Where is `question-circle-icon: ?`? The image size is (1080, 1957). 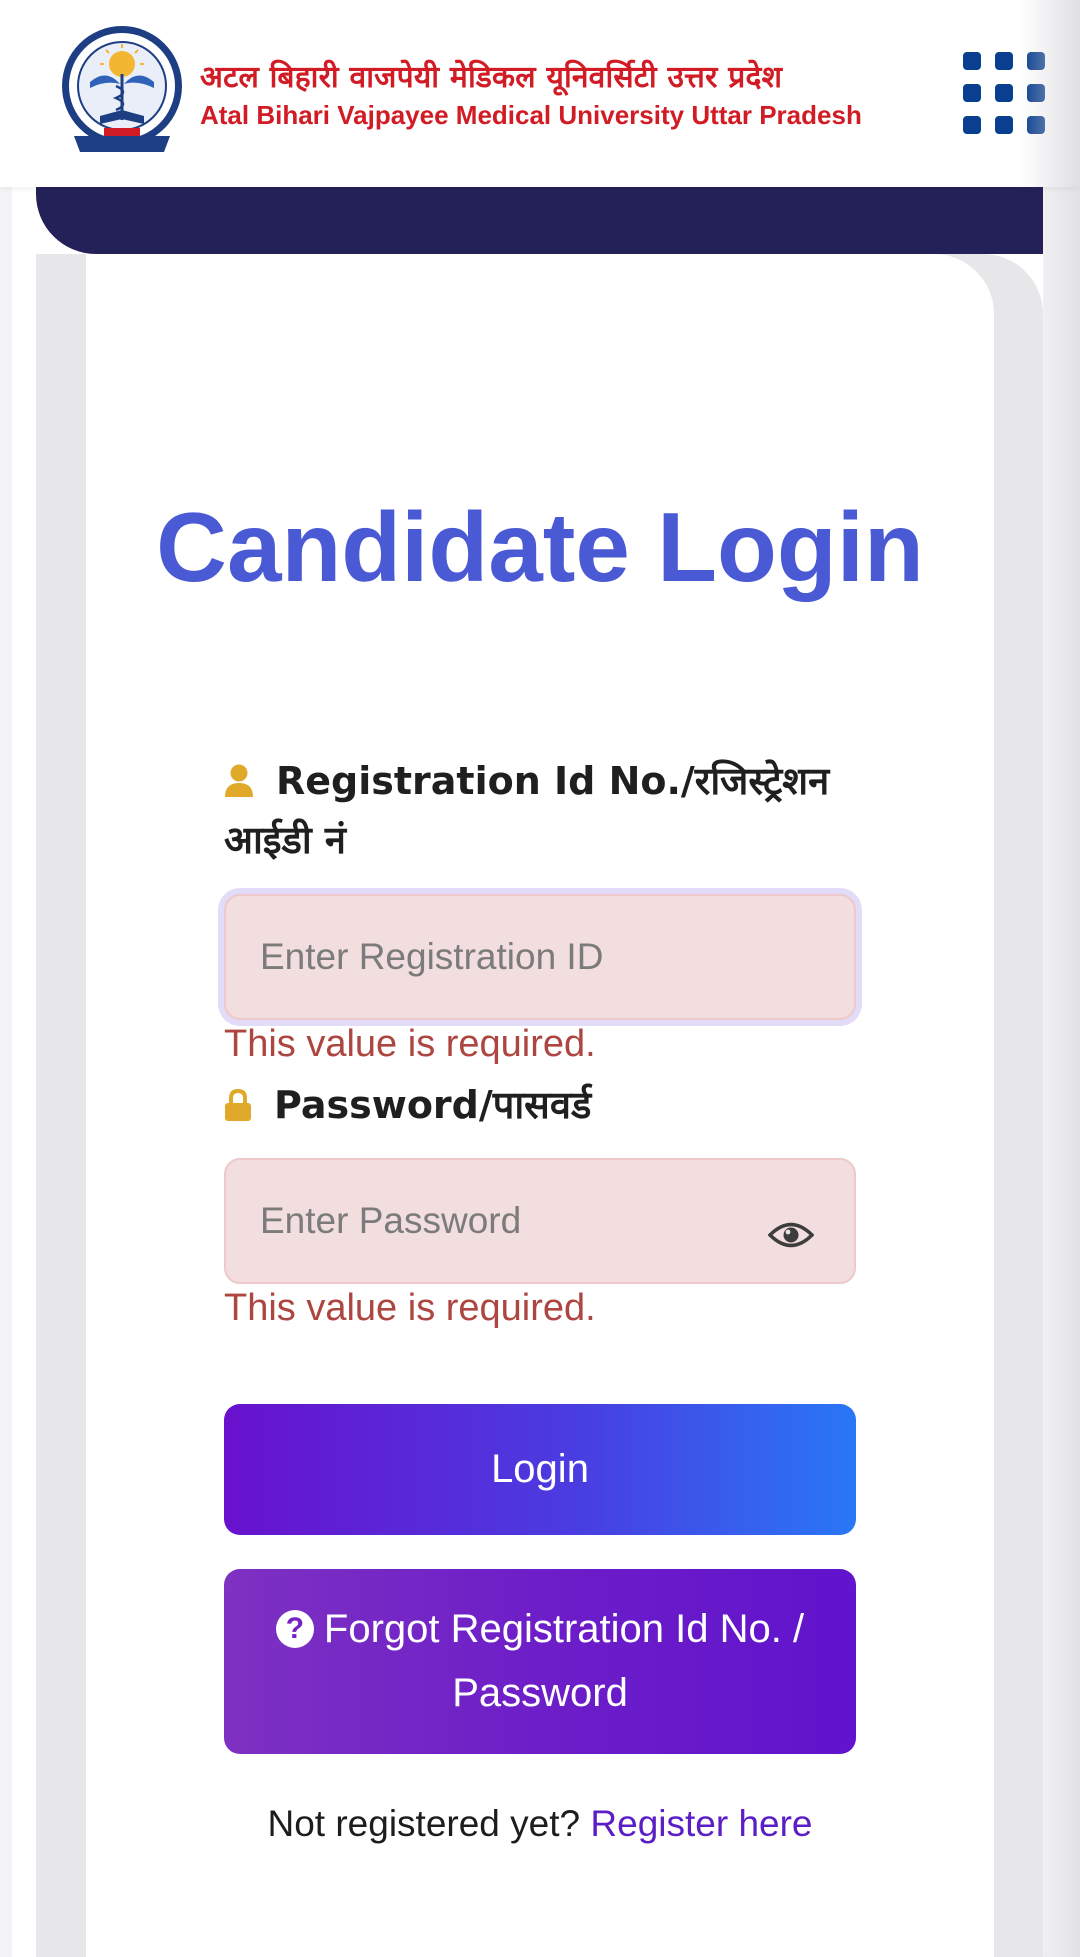
question-circle-icon: ? is located at coordinates (294, 1629).